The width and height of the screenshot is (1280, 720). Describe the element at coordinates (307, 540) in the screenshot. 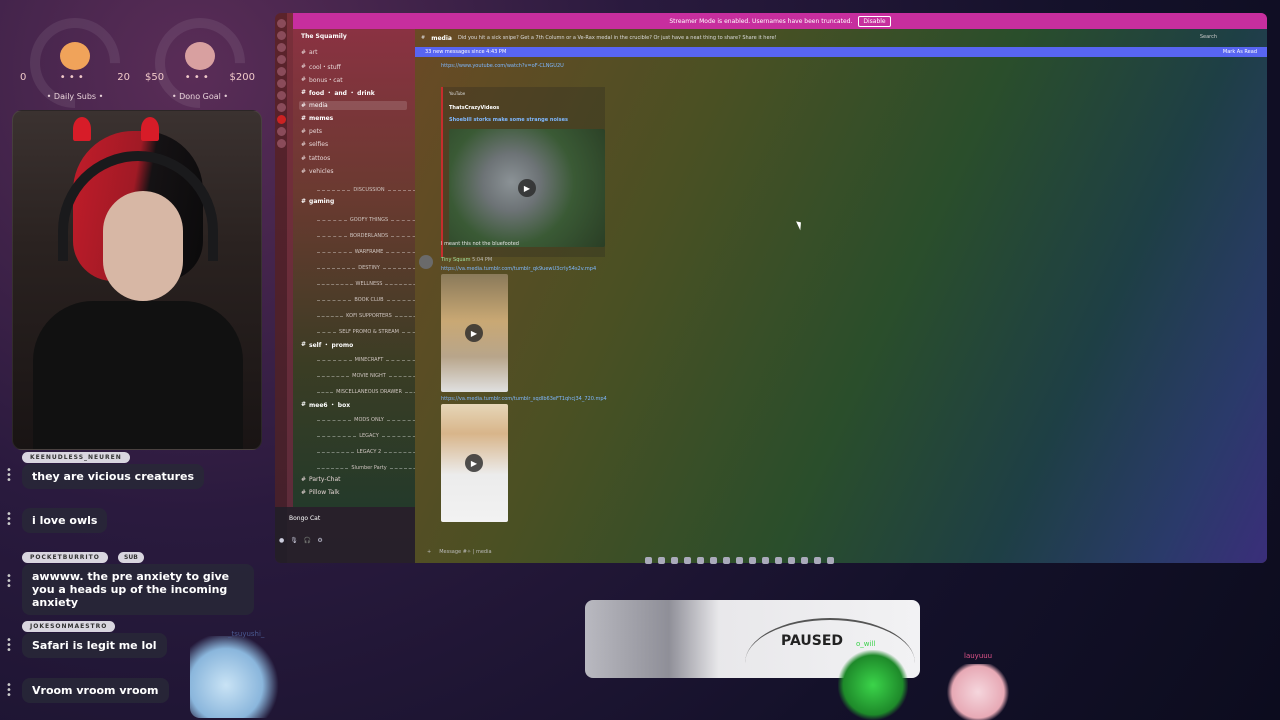

I see `headphones-icon: 🎧` at that location.